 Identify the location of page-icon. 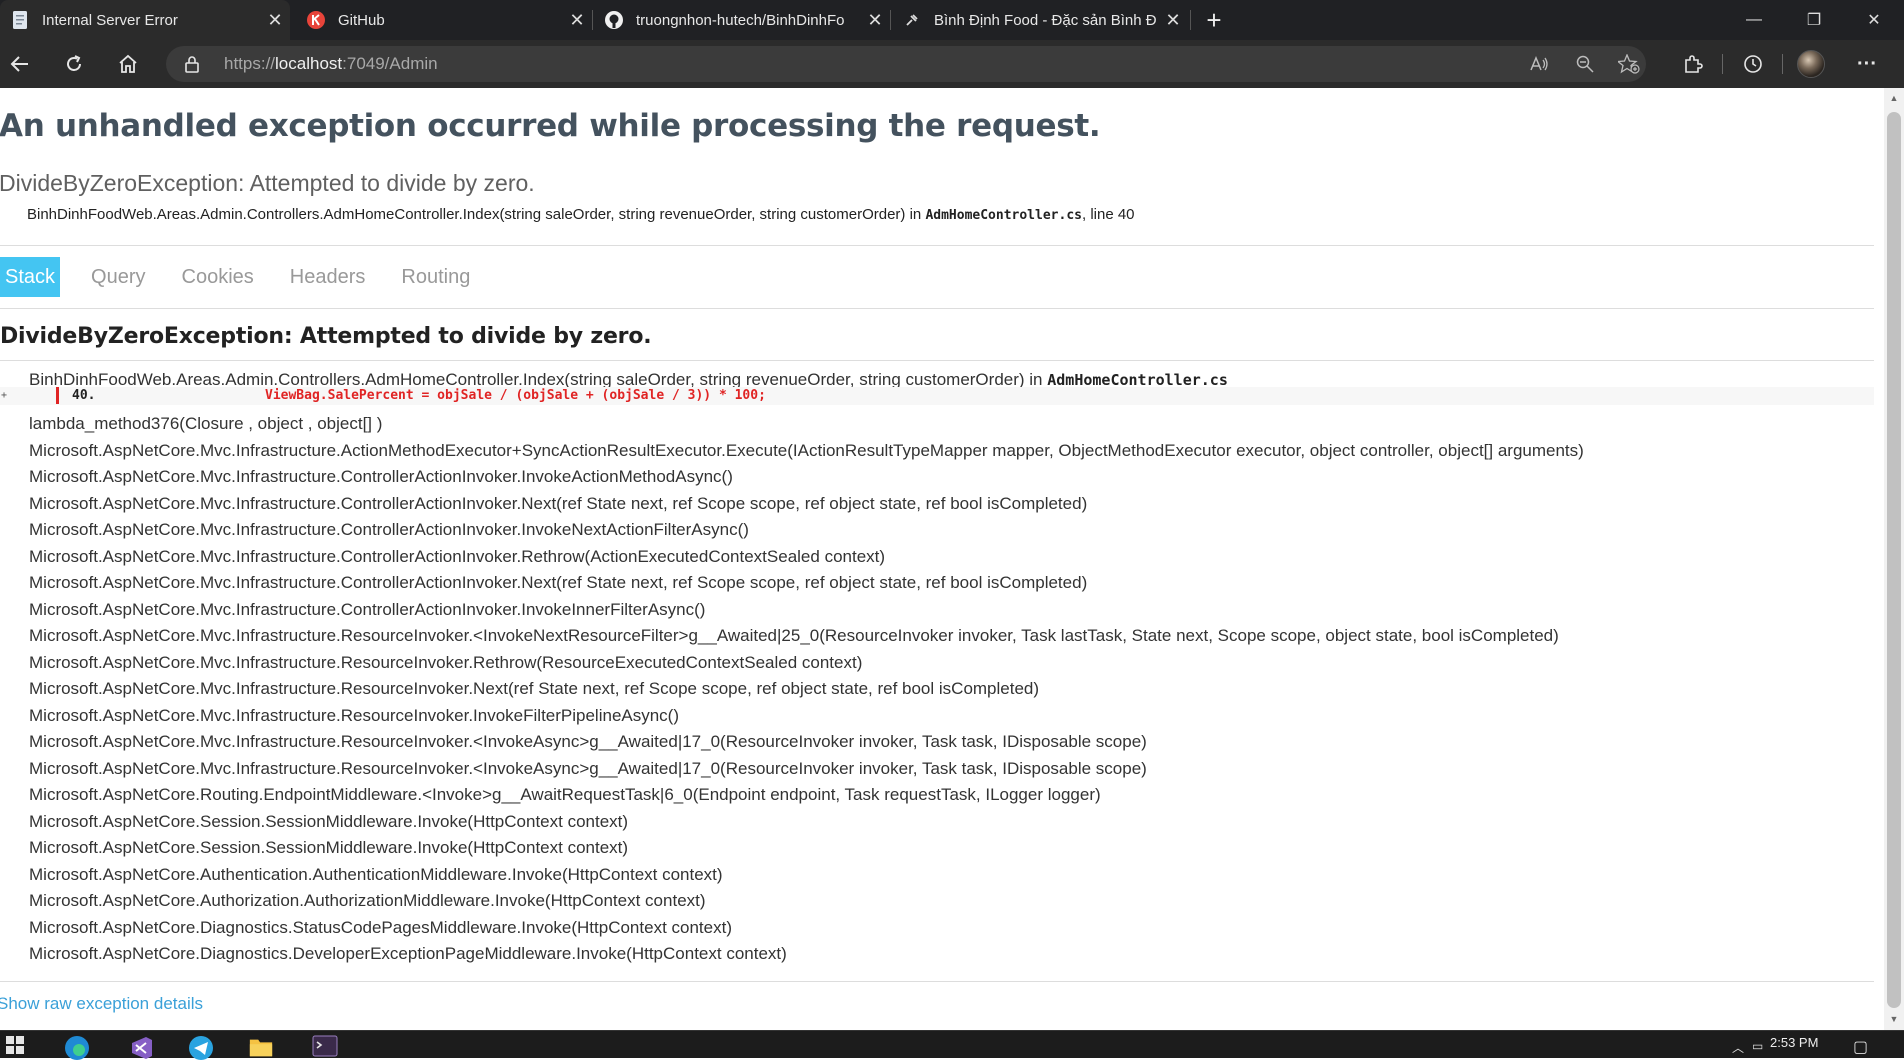
(20, 20).